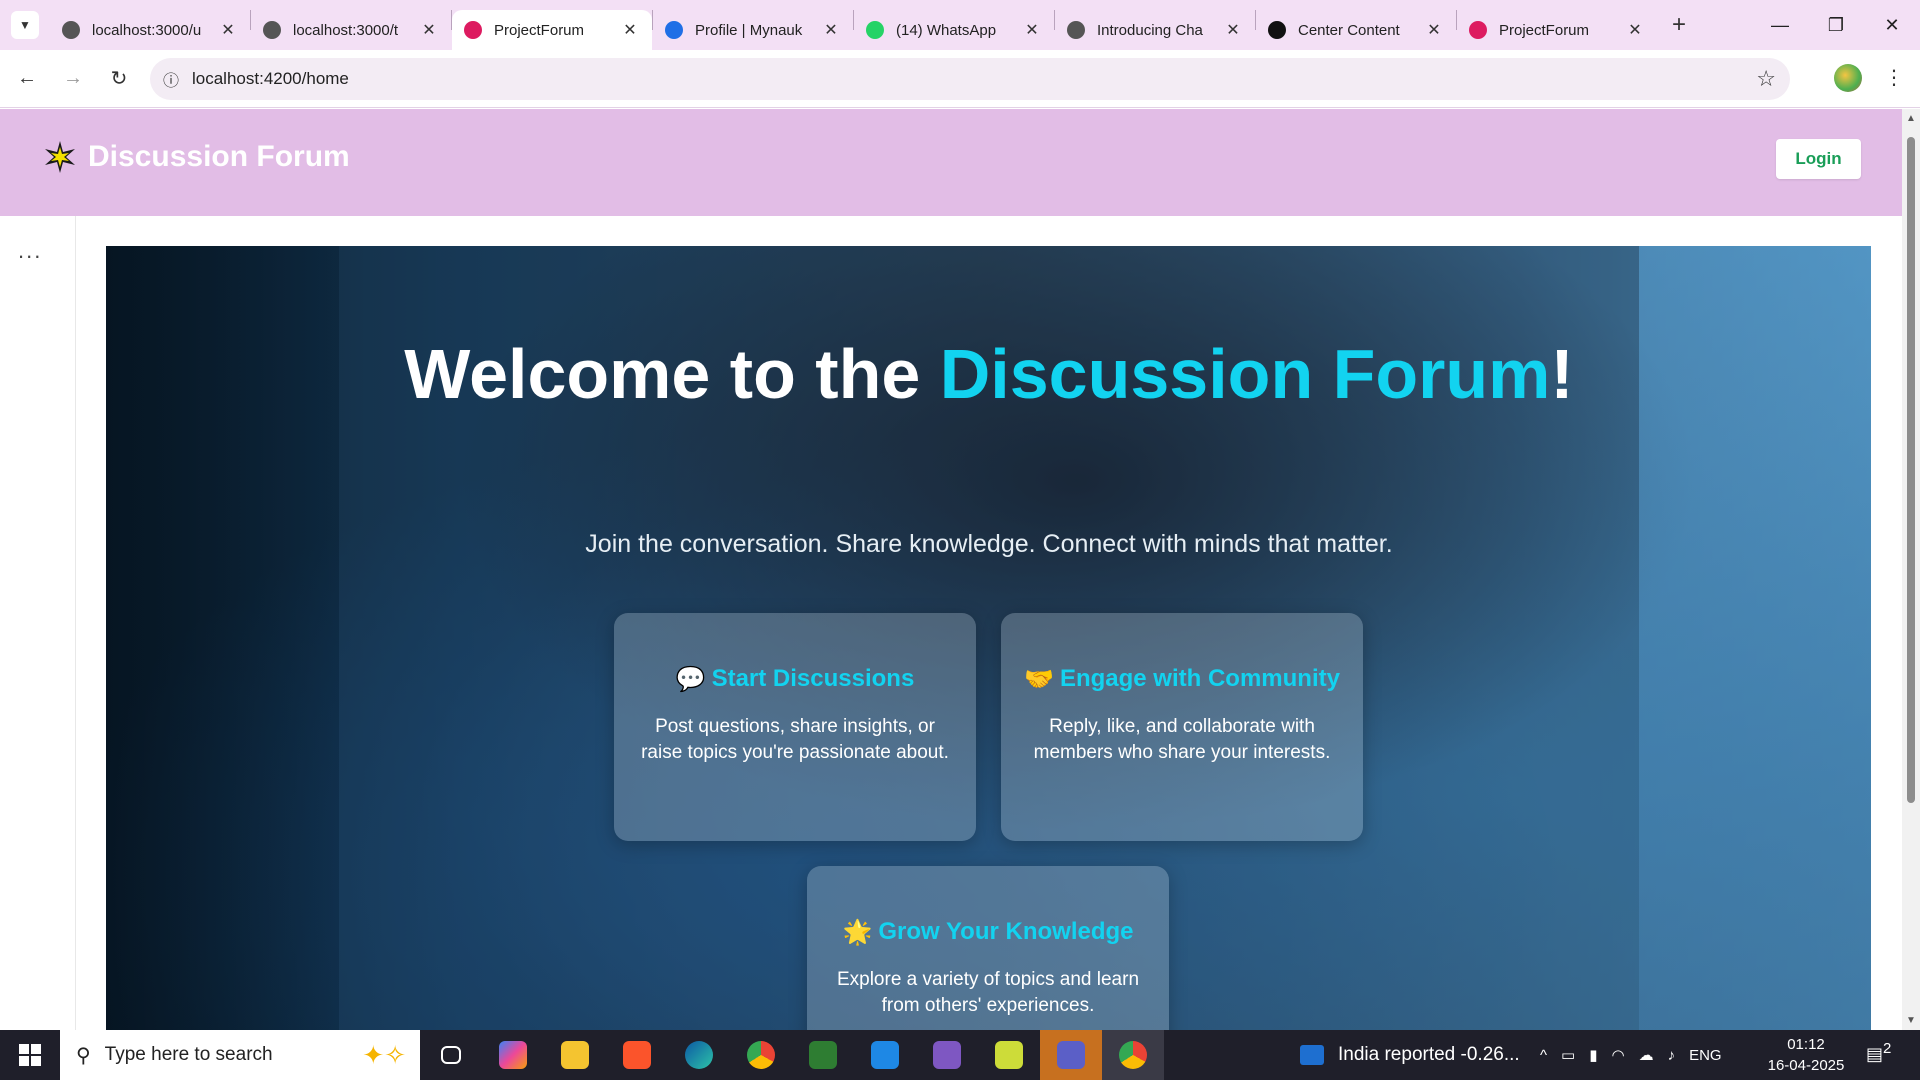 The height and width of the screenshot is (1080, 1920). I want to click on profile-avatar, so click(1848, 78).